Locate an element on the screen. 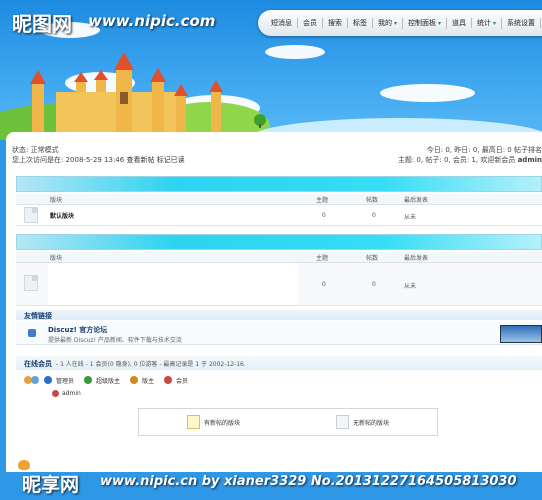 The image size is (542, 500). discuz-logo-icon is located at coordinates (24, 465).